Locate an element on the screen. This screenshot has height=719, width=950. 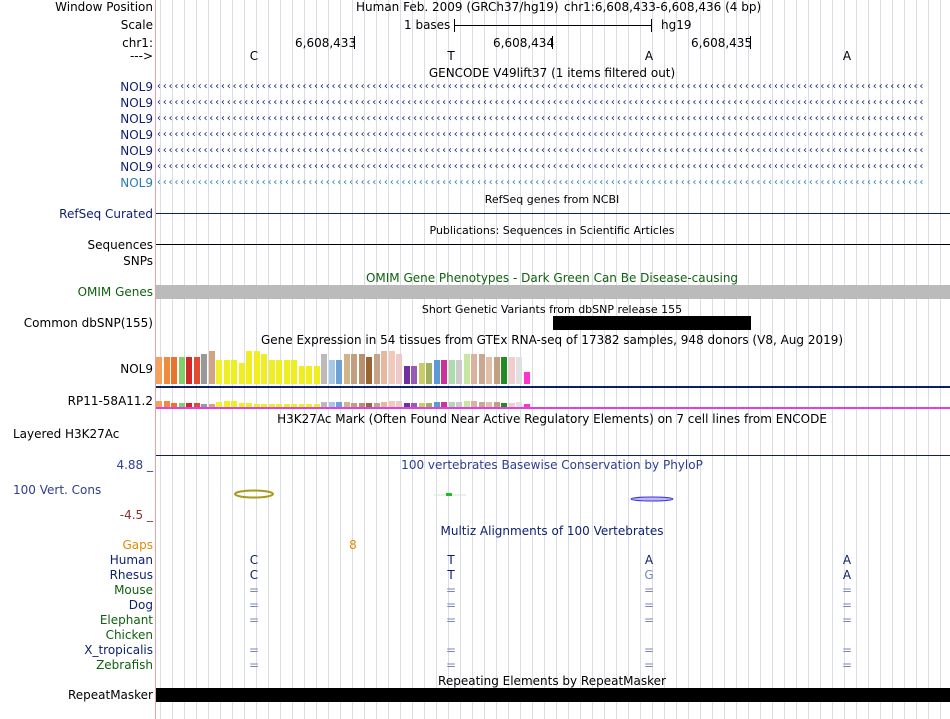
multiz-species-label: X_tropicalis is located at coordinates (118, 650).